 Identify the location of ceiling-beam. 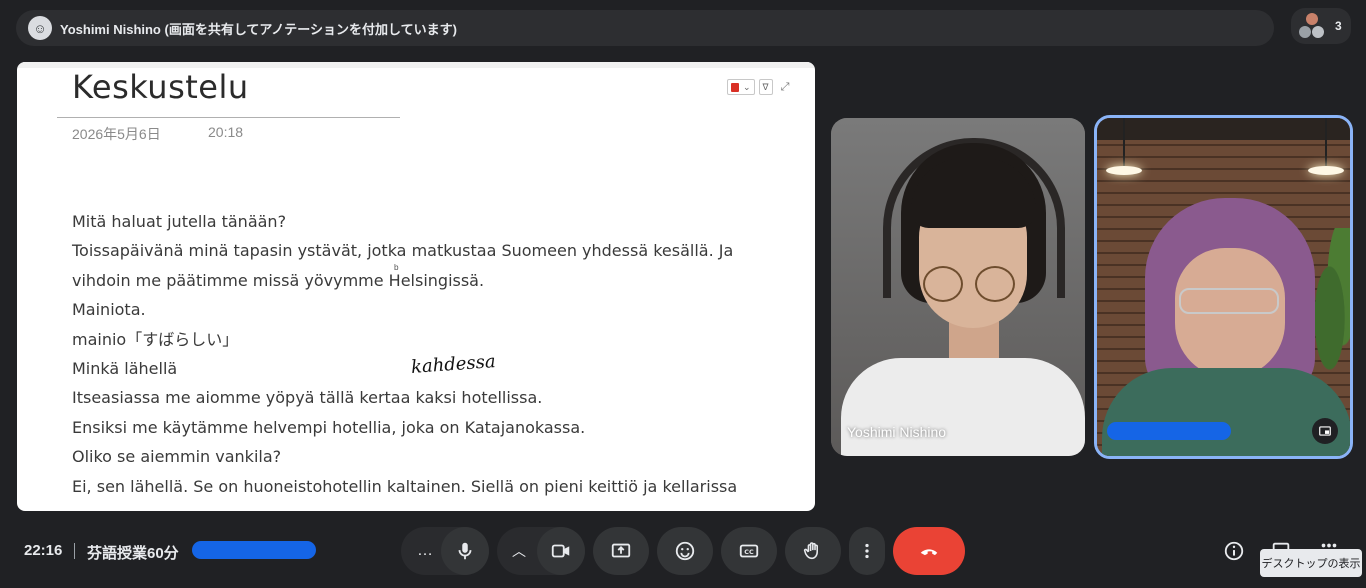
(1223, 129).